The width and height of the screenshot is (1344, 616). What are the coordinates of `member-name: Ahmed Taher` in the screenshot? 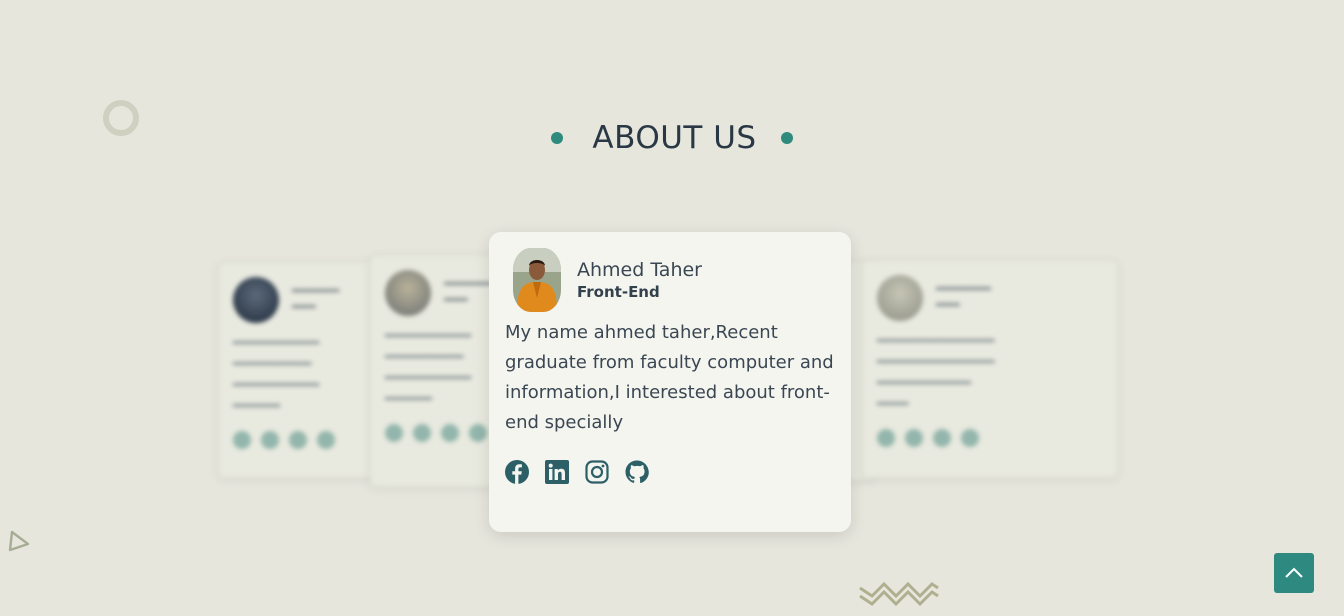 It's located at (639, 270).